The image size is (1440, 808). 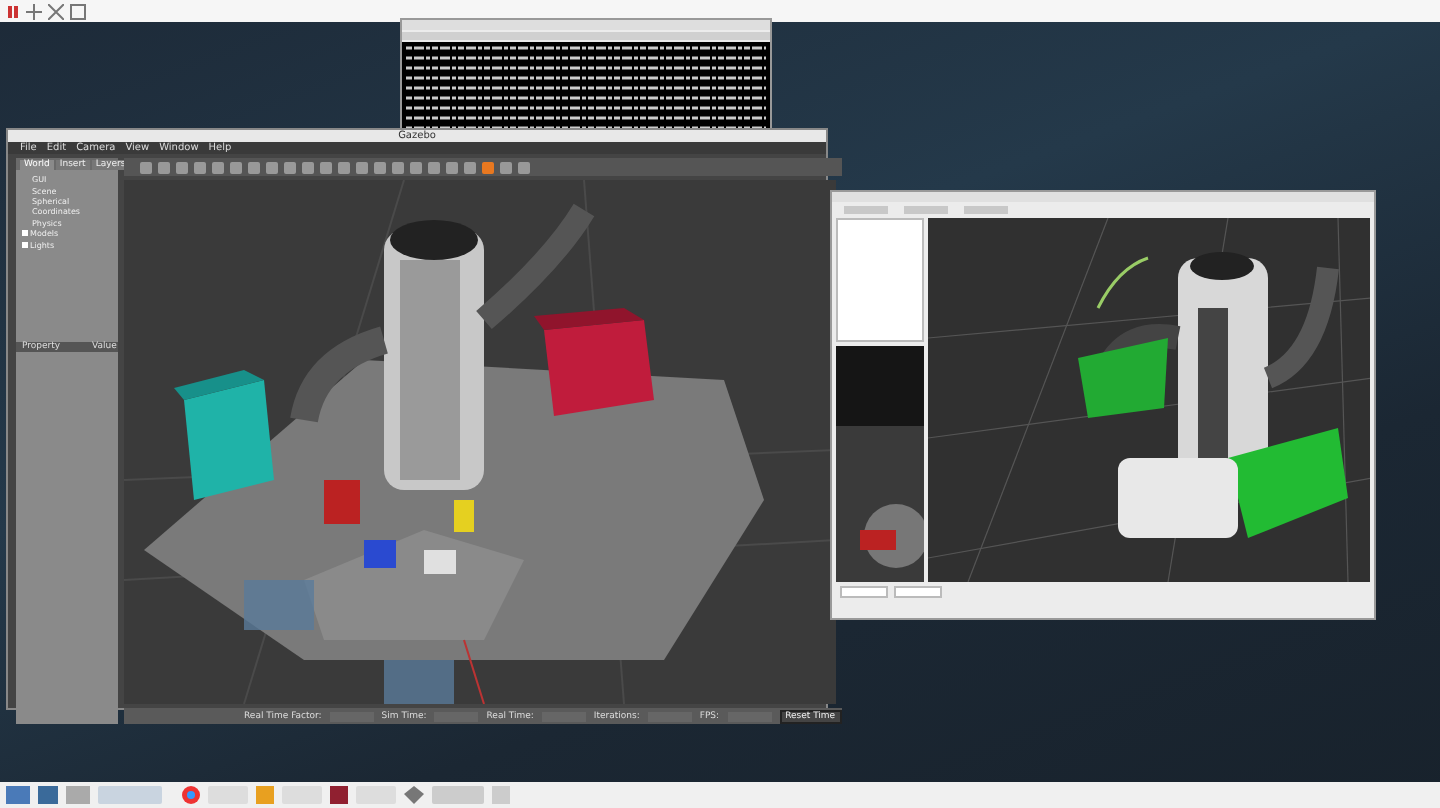 What do you see at coordinates (191, 795) in the screenshot?
I see `browser-icon` at bounding box center [191, 795].